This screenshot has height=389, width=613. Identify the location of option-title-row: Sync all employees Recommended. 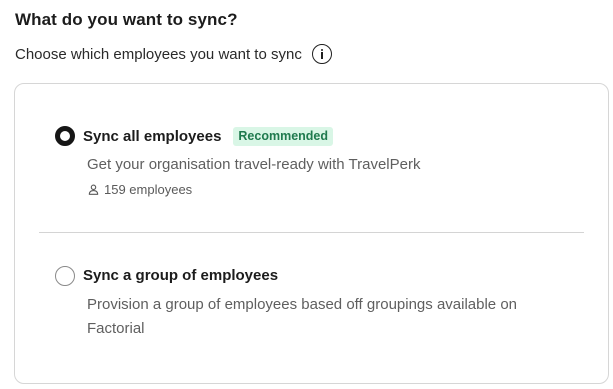
(208, 136).